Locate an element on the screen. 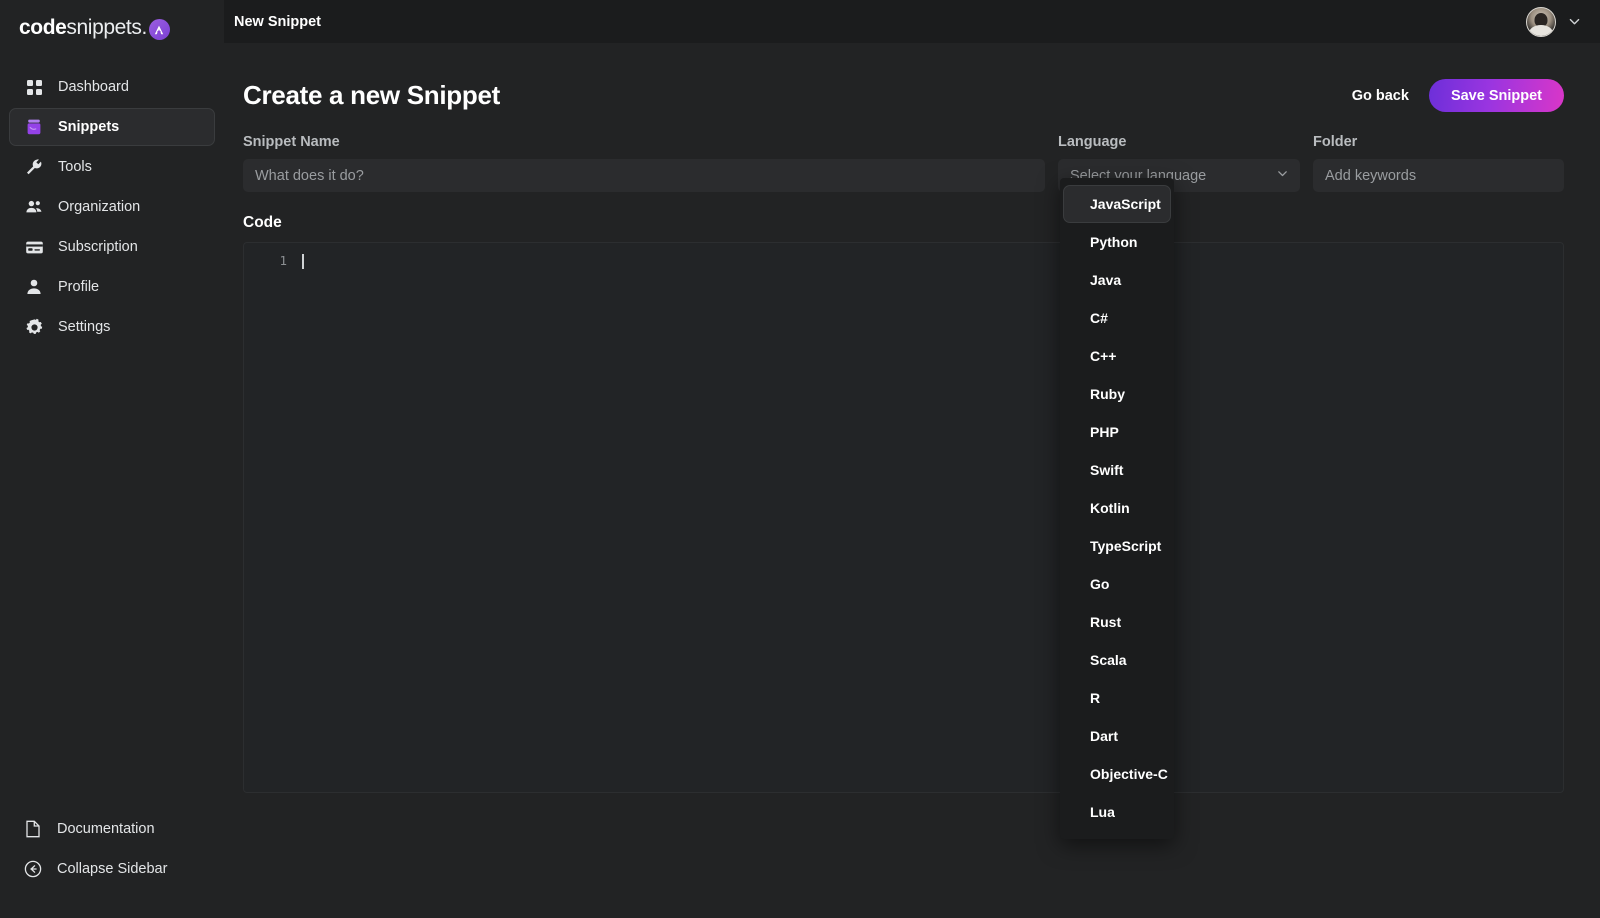  field-snippet-name: Snippet Name What does it do? is located at coordinates (656, 163).